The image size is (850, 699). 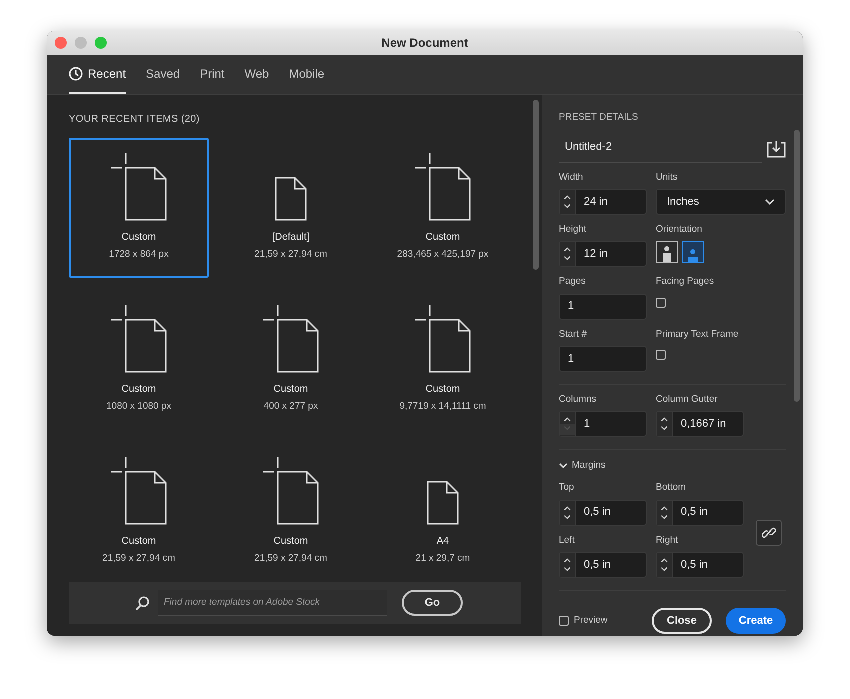 What do you see at coordinates (756, 621) in the screenshot?
I see `create-button: Create` at bounding box center [756, 621].